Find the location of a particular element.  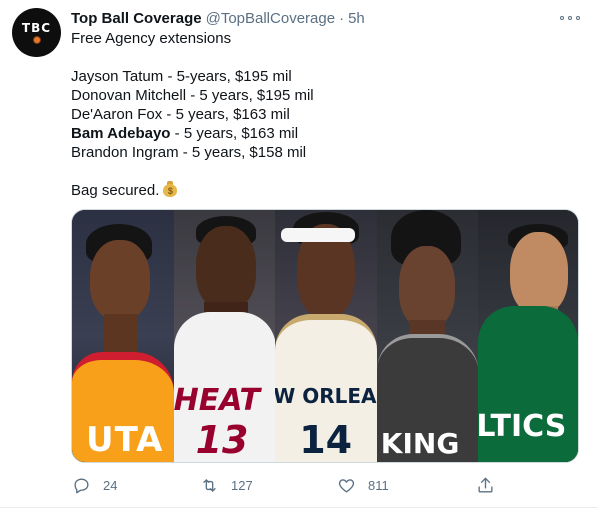

player-photo-4: KING is located at coordinates (427, 336).